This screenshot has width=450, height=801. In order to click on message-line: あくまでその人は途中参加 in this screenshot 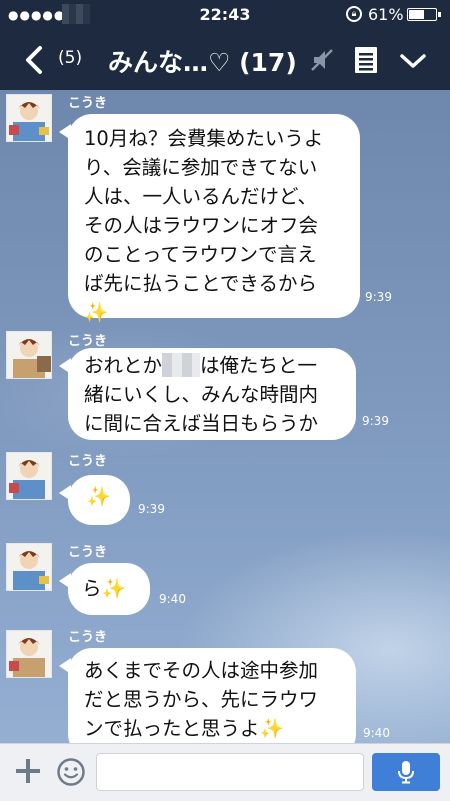, I will do `click(201, 670)`.